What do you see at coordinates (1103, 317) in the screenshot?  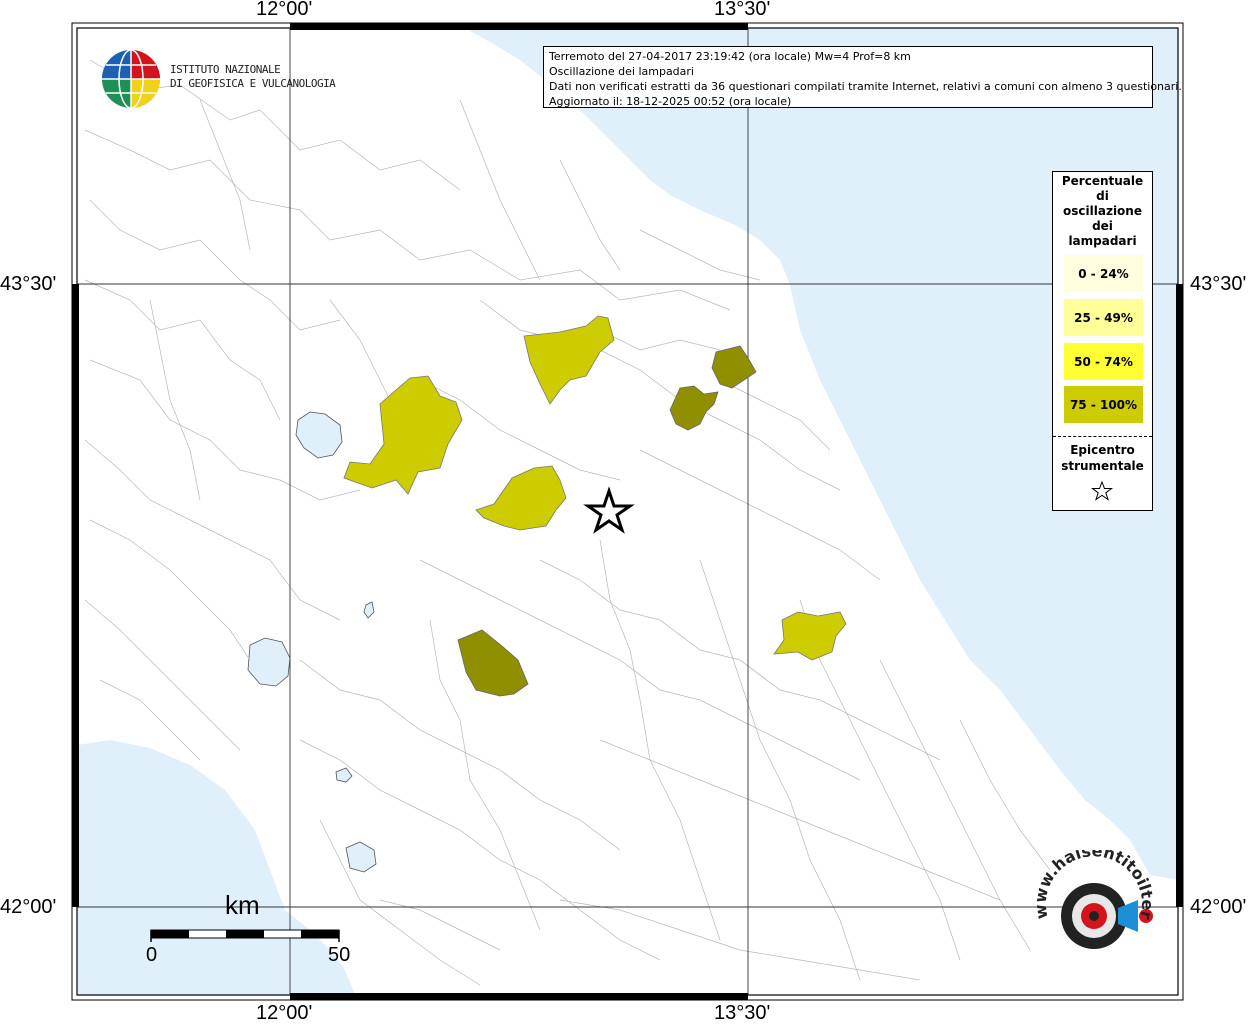 I see `legend-class-25-49: 25 - 49%` at bounding box center [1103, 317].